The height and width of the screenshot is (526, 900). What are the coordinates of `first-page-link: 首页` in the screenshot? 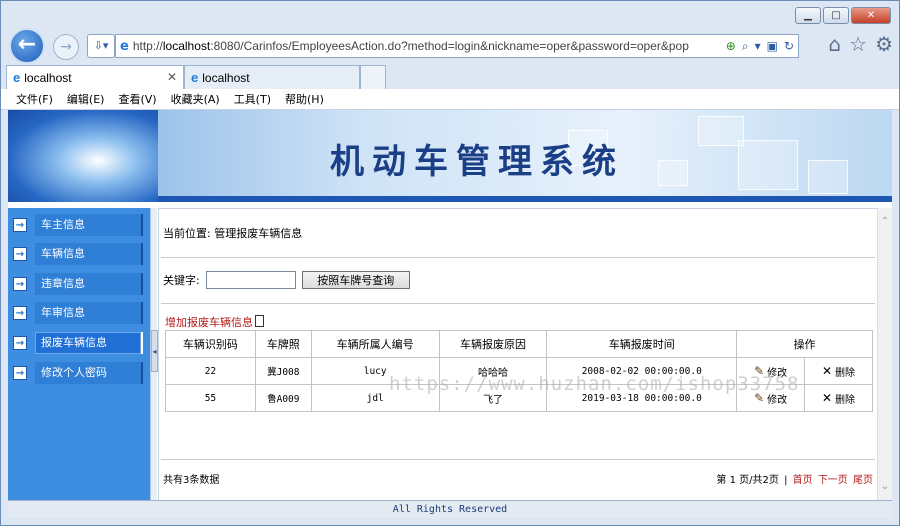 It's located at (803, 480).